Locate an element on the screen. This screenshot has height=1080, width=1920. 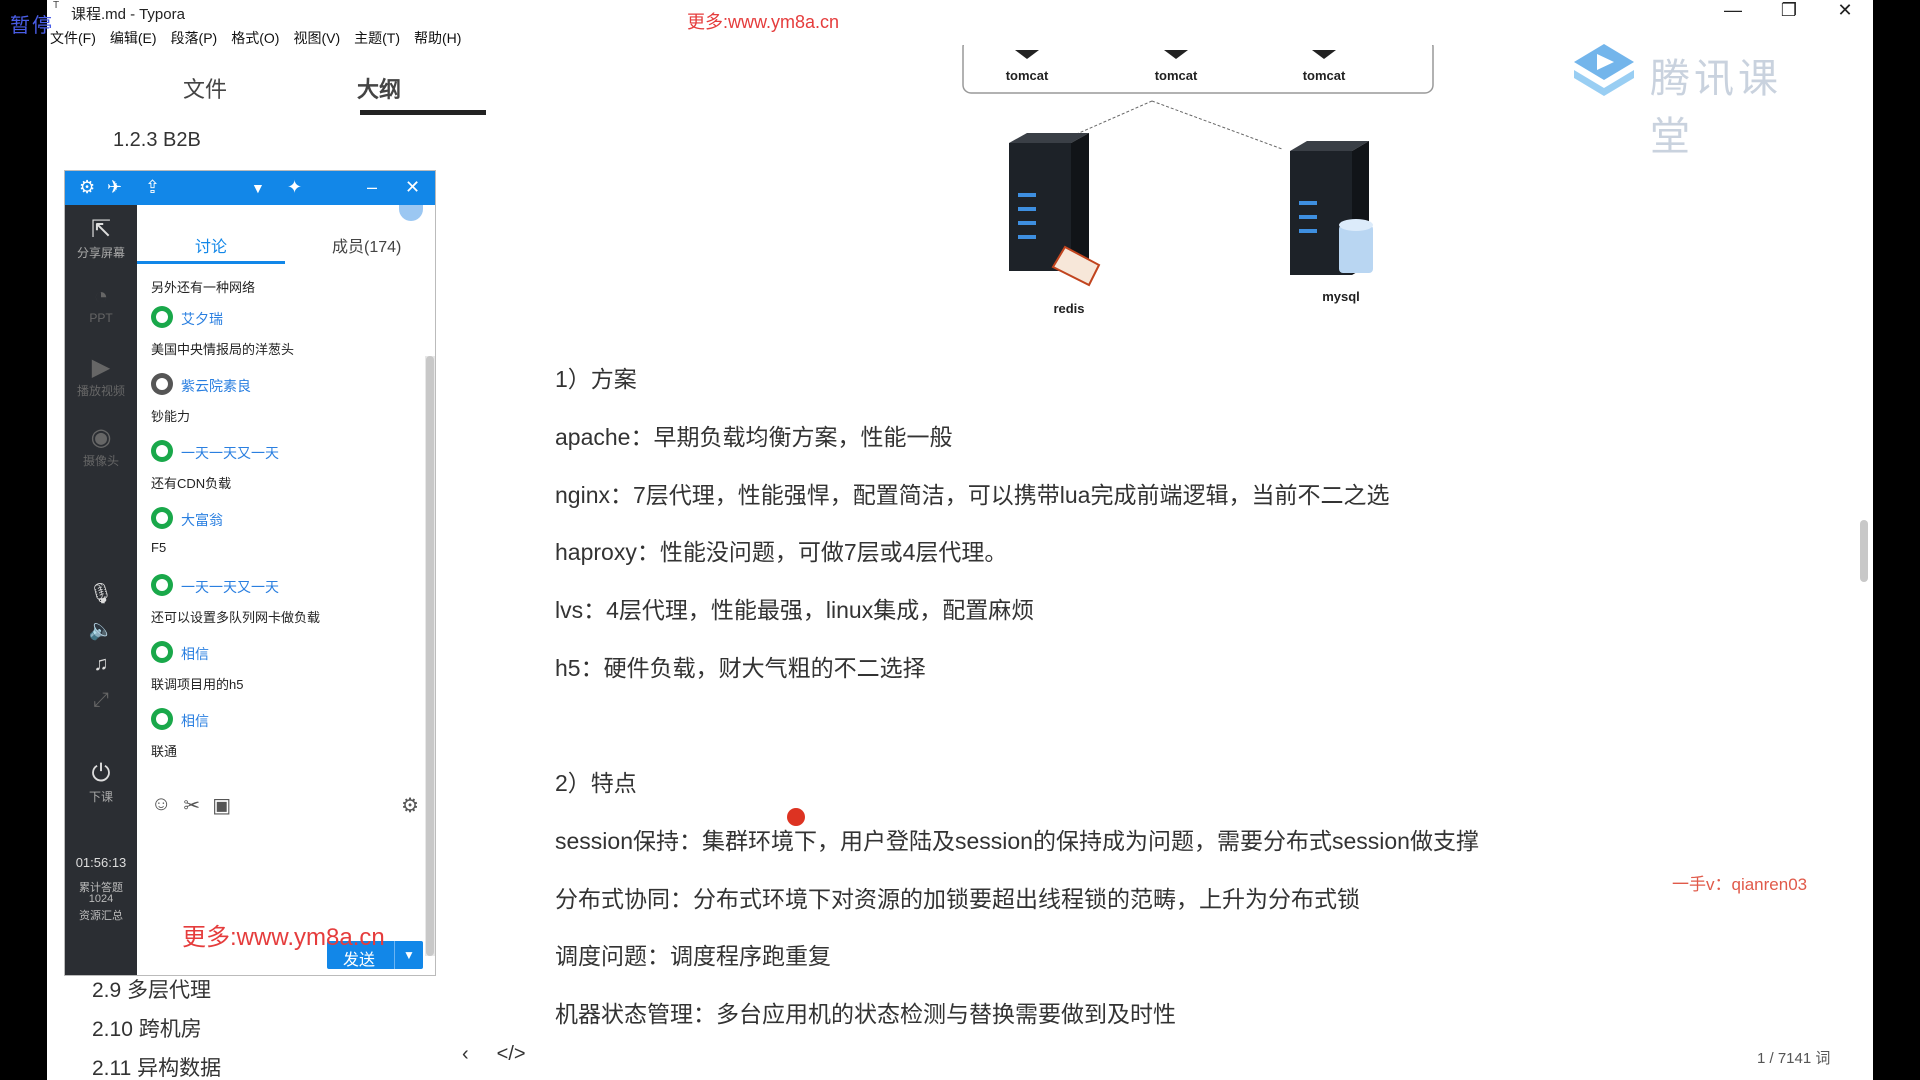
connector-line is located at coordinates (1217, 125).